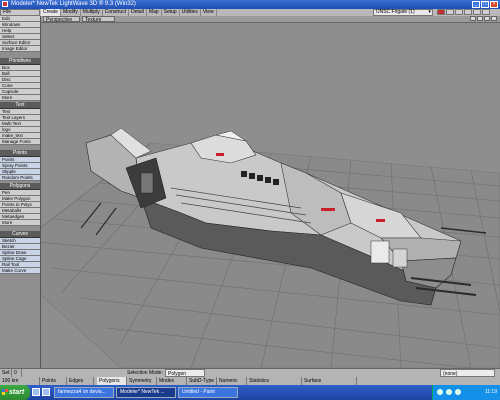 The height and width of the screenshot is (400, 500). Describe the element at coordinates (459, 12) in the screenshot. I see `layer-3-button` at that location.